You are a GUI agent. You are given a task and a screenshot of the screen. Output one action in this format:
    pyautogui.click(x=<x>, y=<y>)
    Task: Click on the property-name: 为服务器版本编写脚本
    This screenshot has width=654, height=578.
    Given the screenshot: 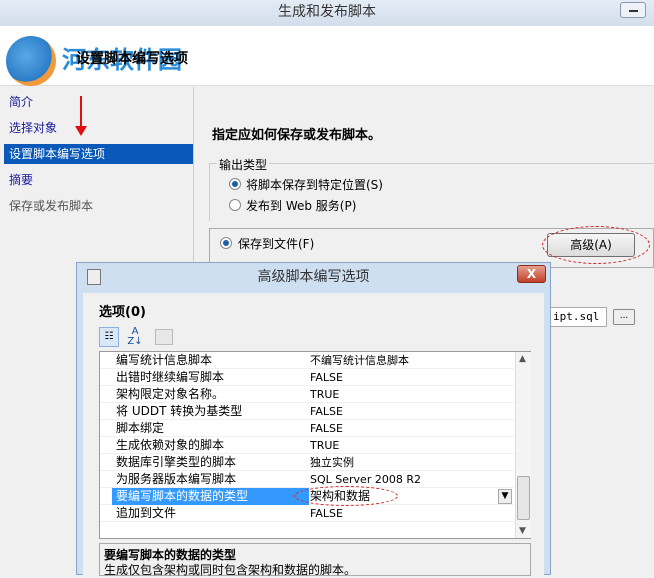 What is the action you would take?
    pyautogui.click(x=176, y=479)
    